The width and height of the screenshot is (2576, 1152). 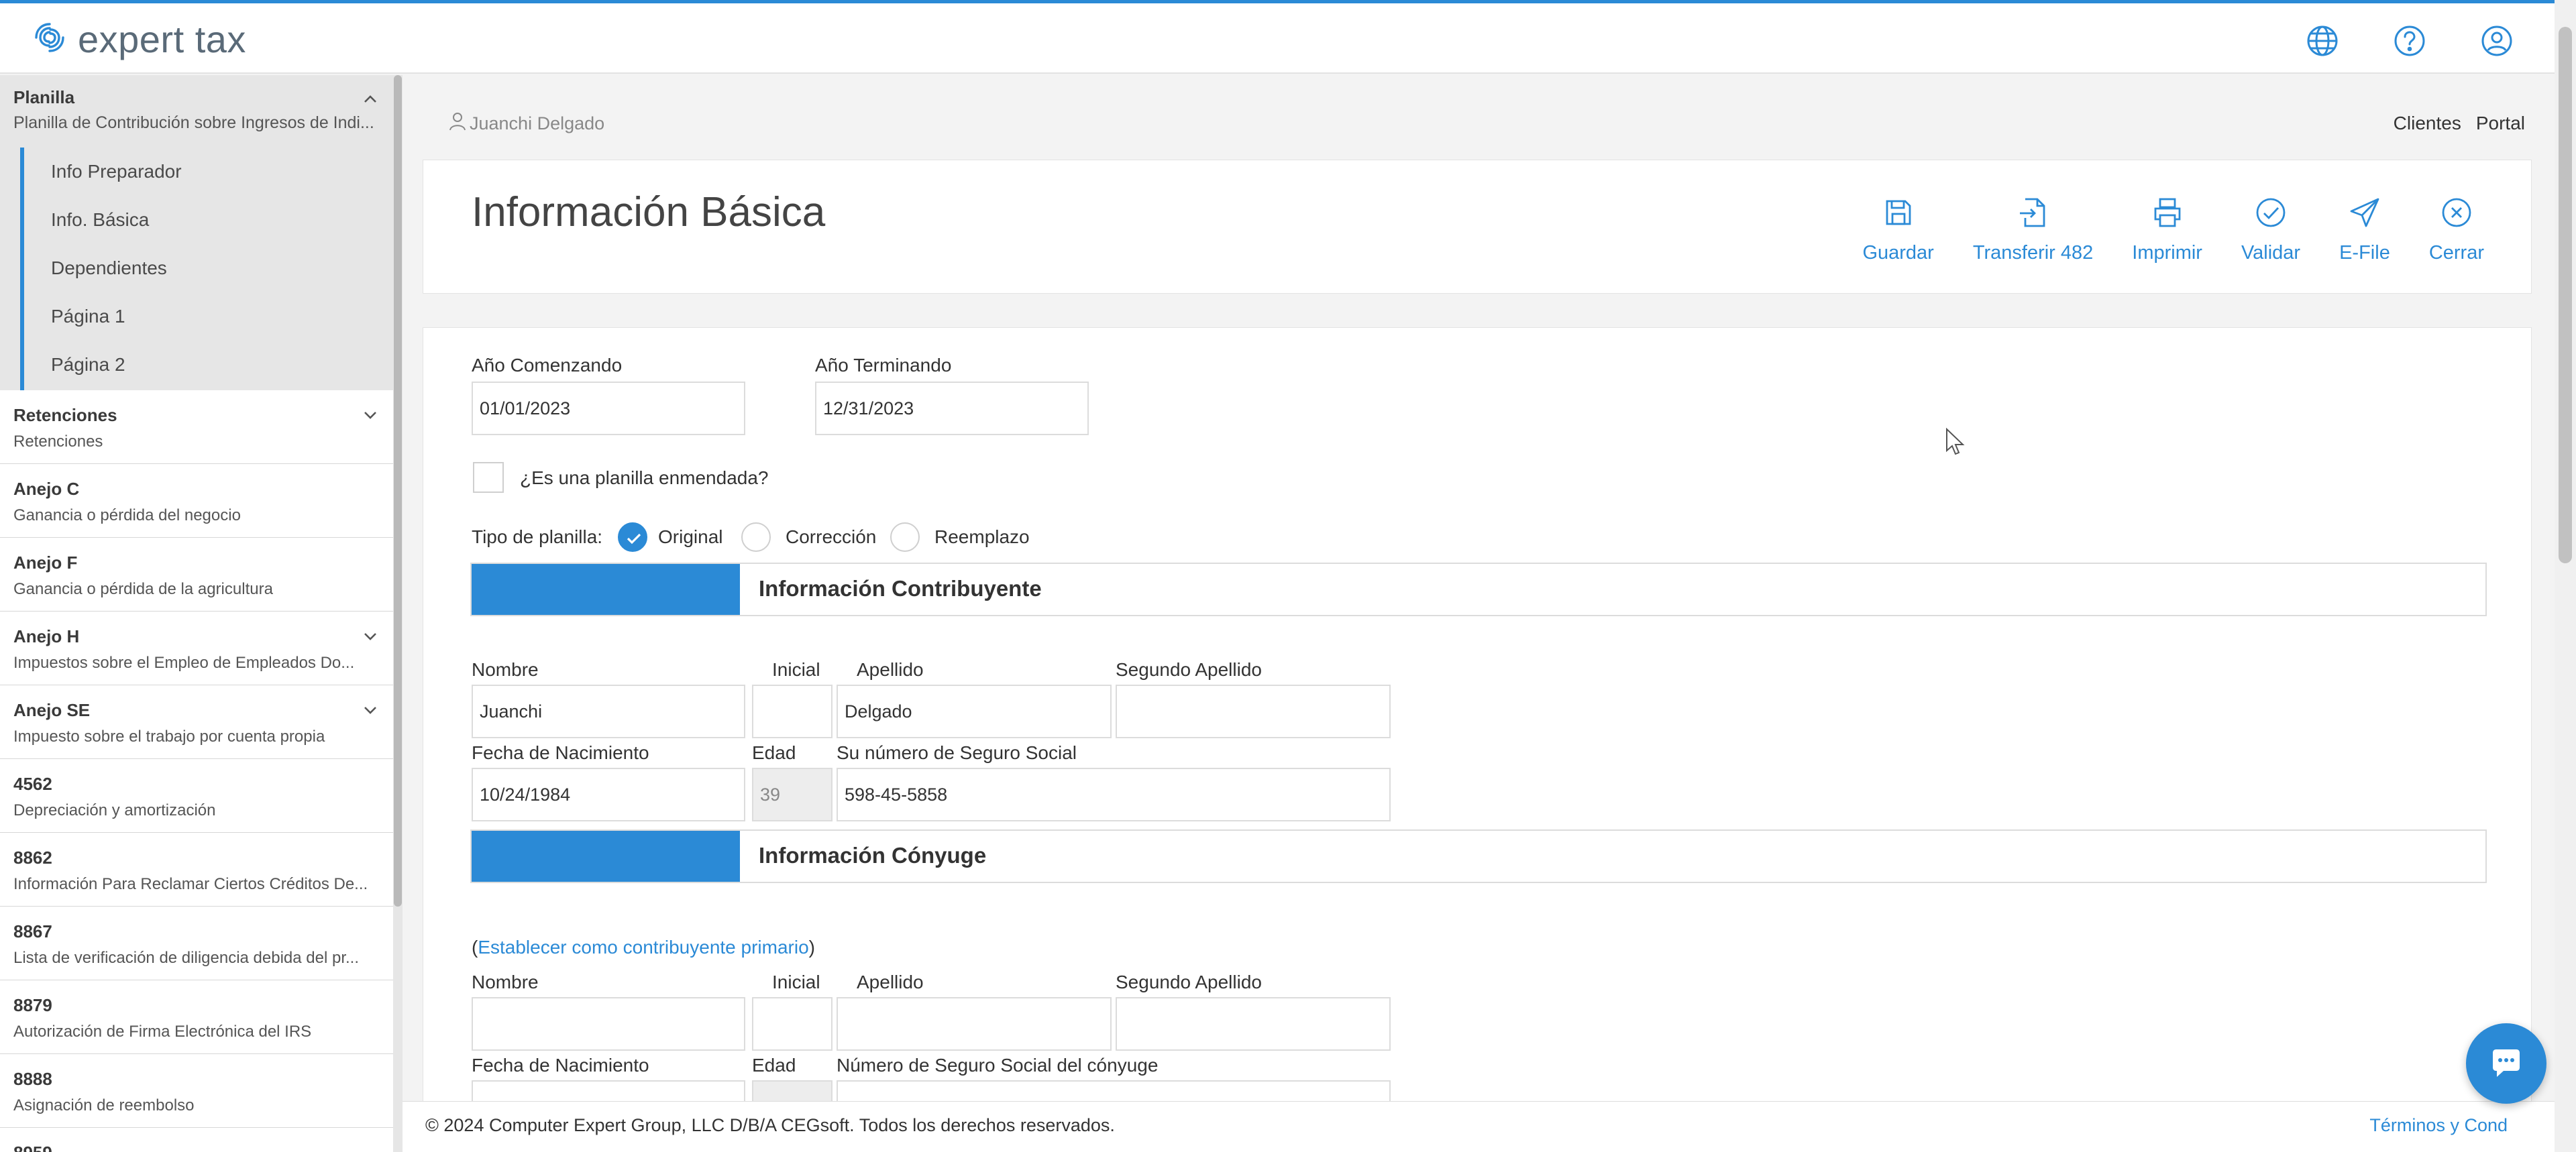 I want to click on breadcrumb: Juanchi Delgado, so click(x=526, y=123).